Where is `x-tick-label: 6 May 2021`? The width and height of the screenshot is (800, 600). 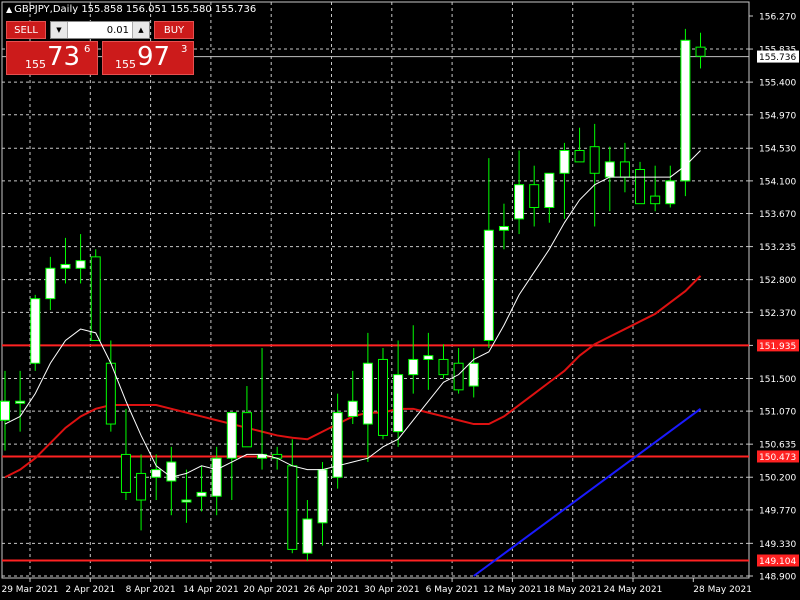
x-tick-label: 6 May 2021 is located at coordinates (452, 590).